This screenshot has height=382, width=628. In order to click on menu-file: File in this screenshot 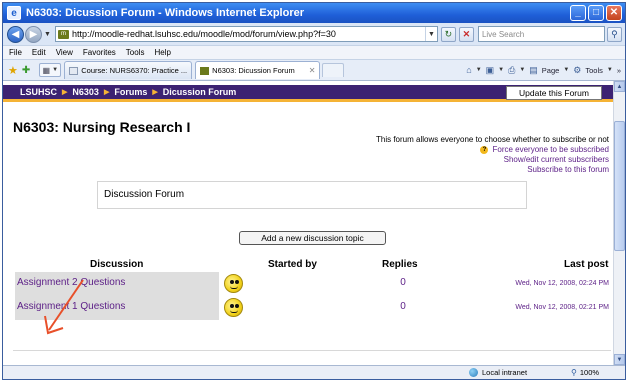, I will do `click(15, 52)`.